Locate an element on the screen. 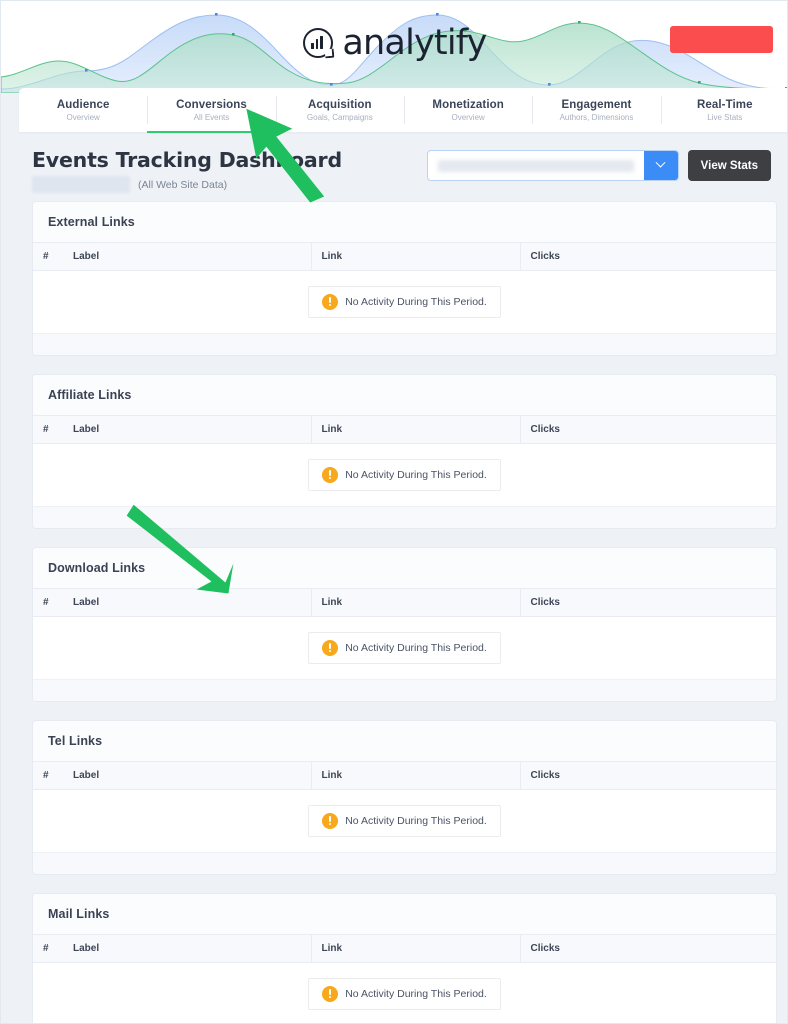 This screenshot has height=1024, width=788. card-download-links: Download Links # Label Link Clicks No Ac is located at coordinates (404, 624).